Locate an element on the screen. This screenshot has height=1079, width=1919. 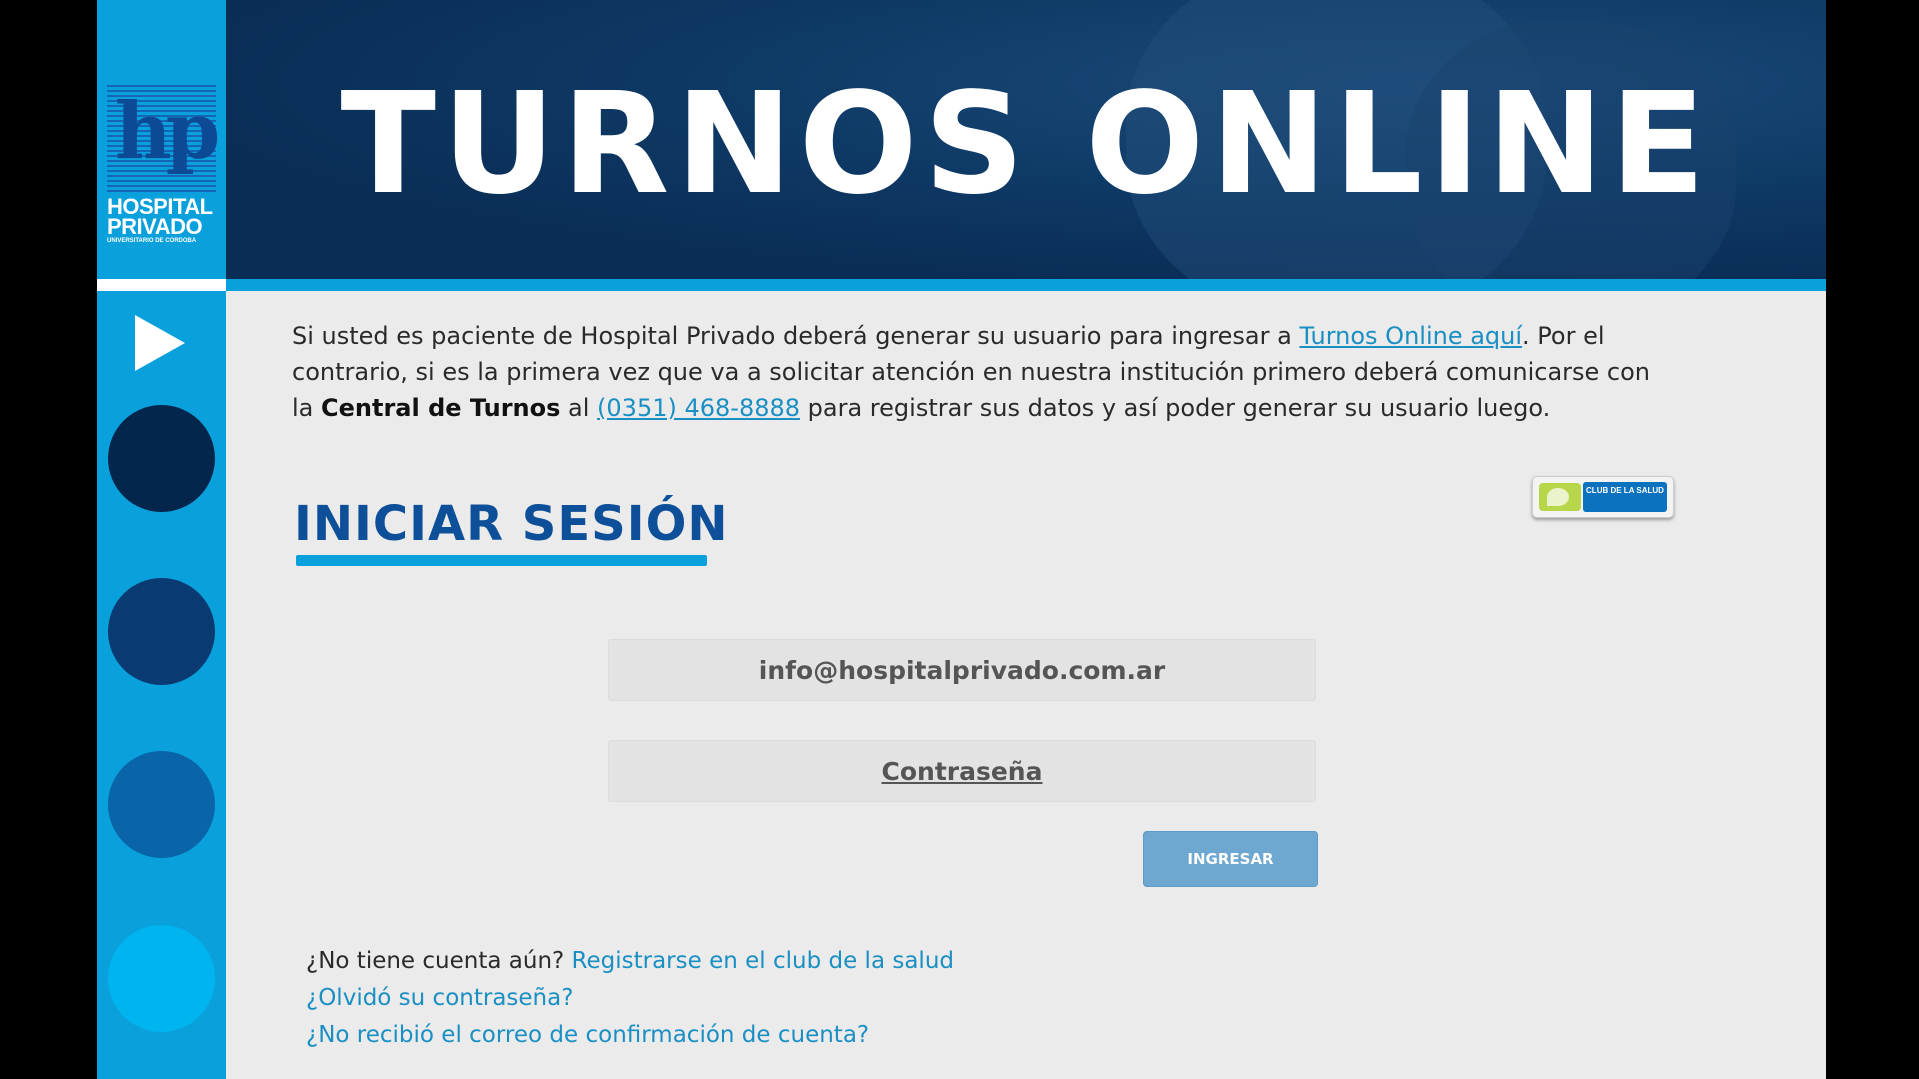
play-icon is located at coordinates (160, 343).